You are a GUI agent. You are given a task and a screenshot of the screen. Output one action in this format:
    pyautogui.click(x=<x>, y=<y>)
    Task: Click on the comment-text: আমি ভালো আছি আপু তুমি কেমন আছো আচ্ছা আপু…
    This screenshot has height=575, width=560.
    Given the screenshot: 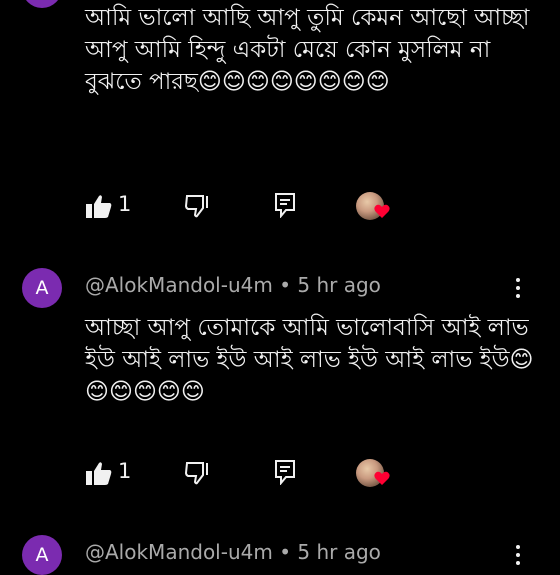 What is the action you would take?
    pyautogui.click(x=307, y=50)
    